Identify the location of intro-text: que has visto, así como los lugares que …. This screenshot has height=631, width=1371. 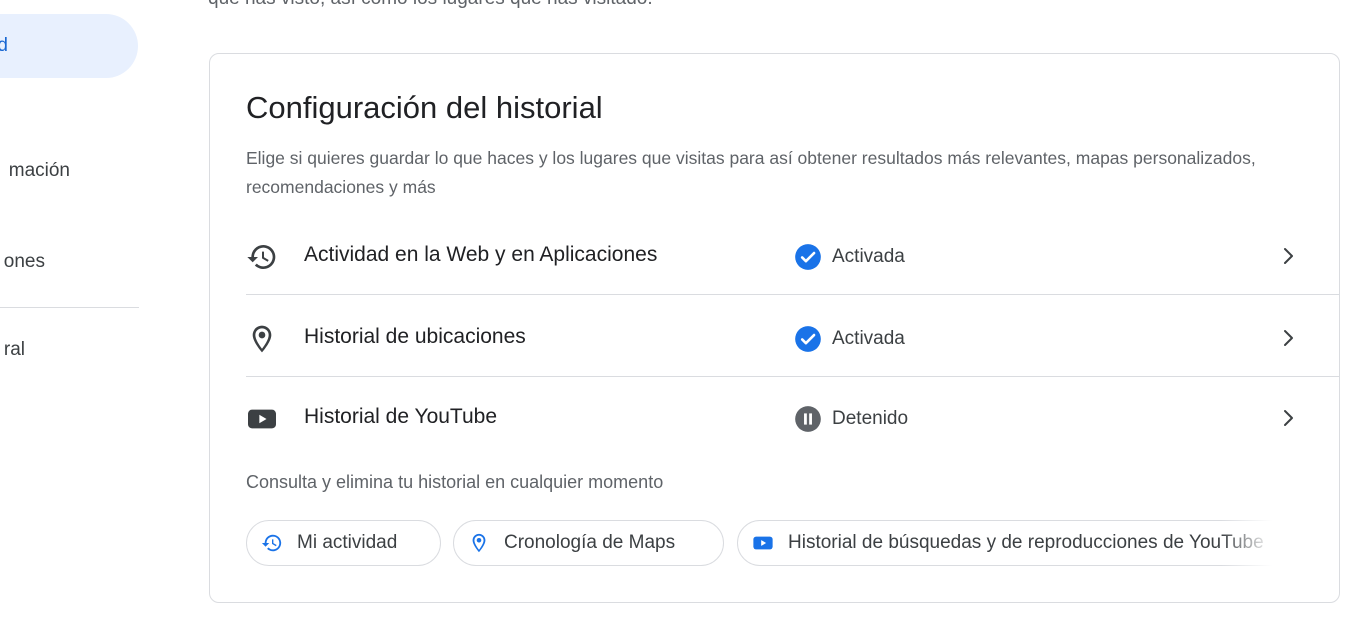
(430, 5).